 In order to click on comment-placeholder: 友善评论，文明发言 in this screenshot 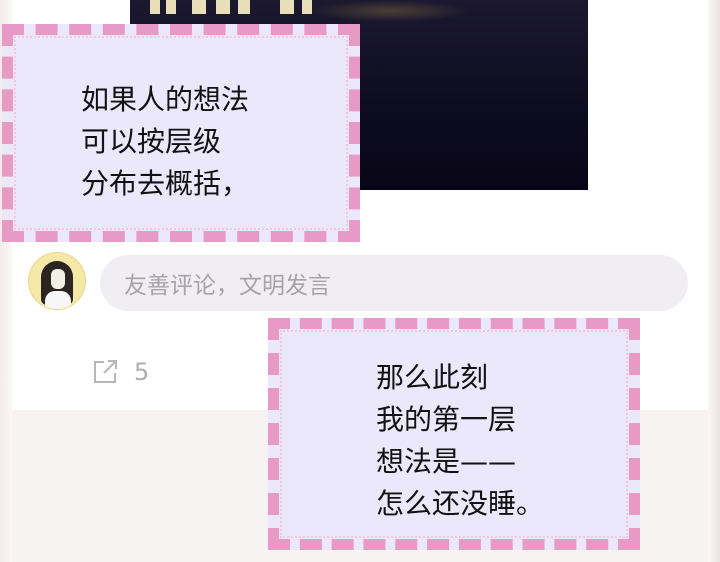, I will do `click(227, 286)`.